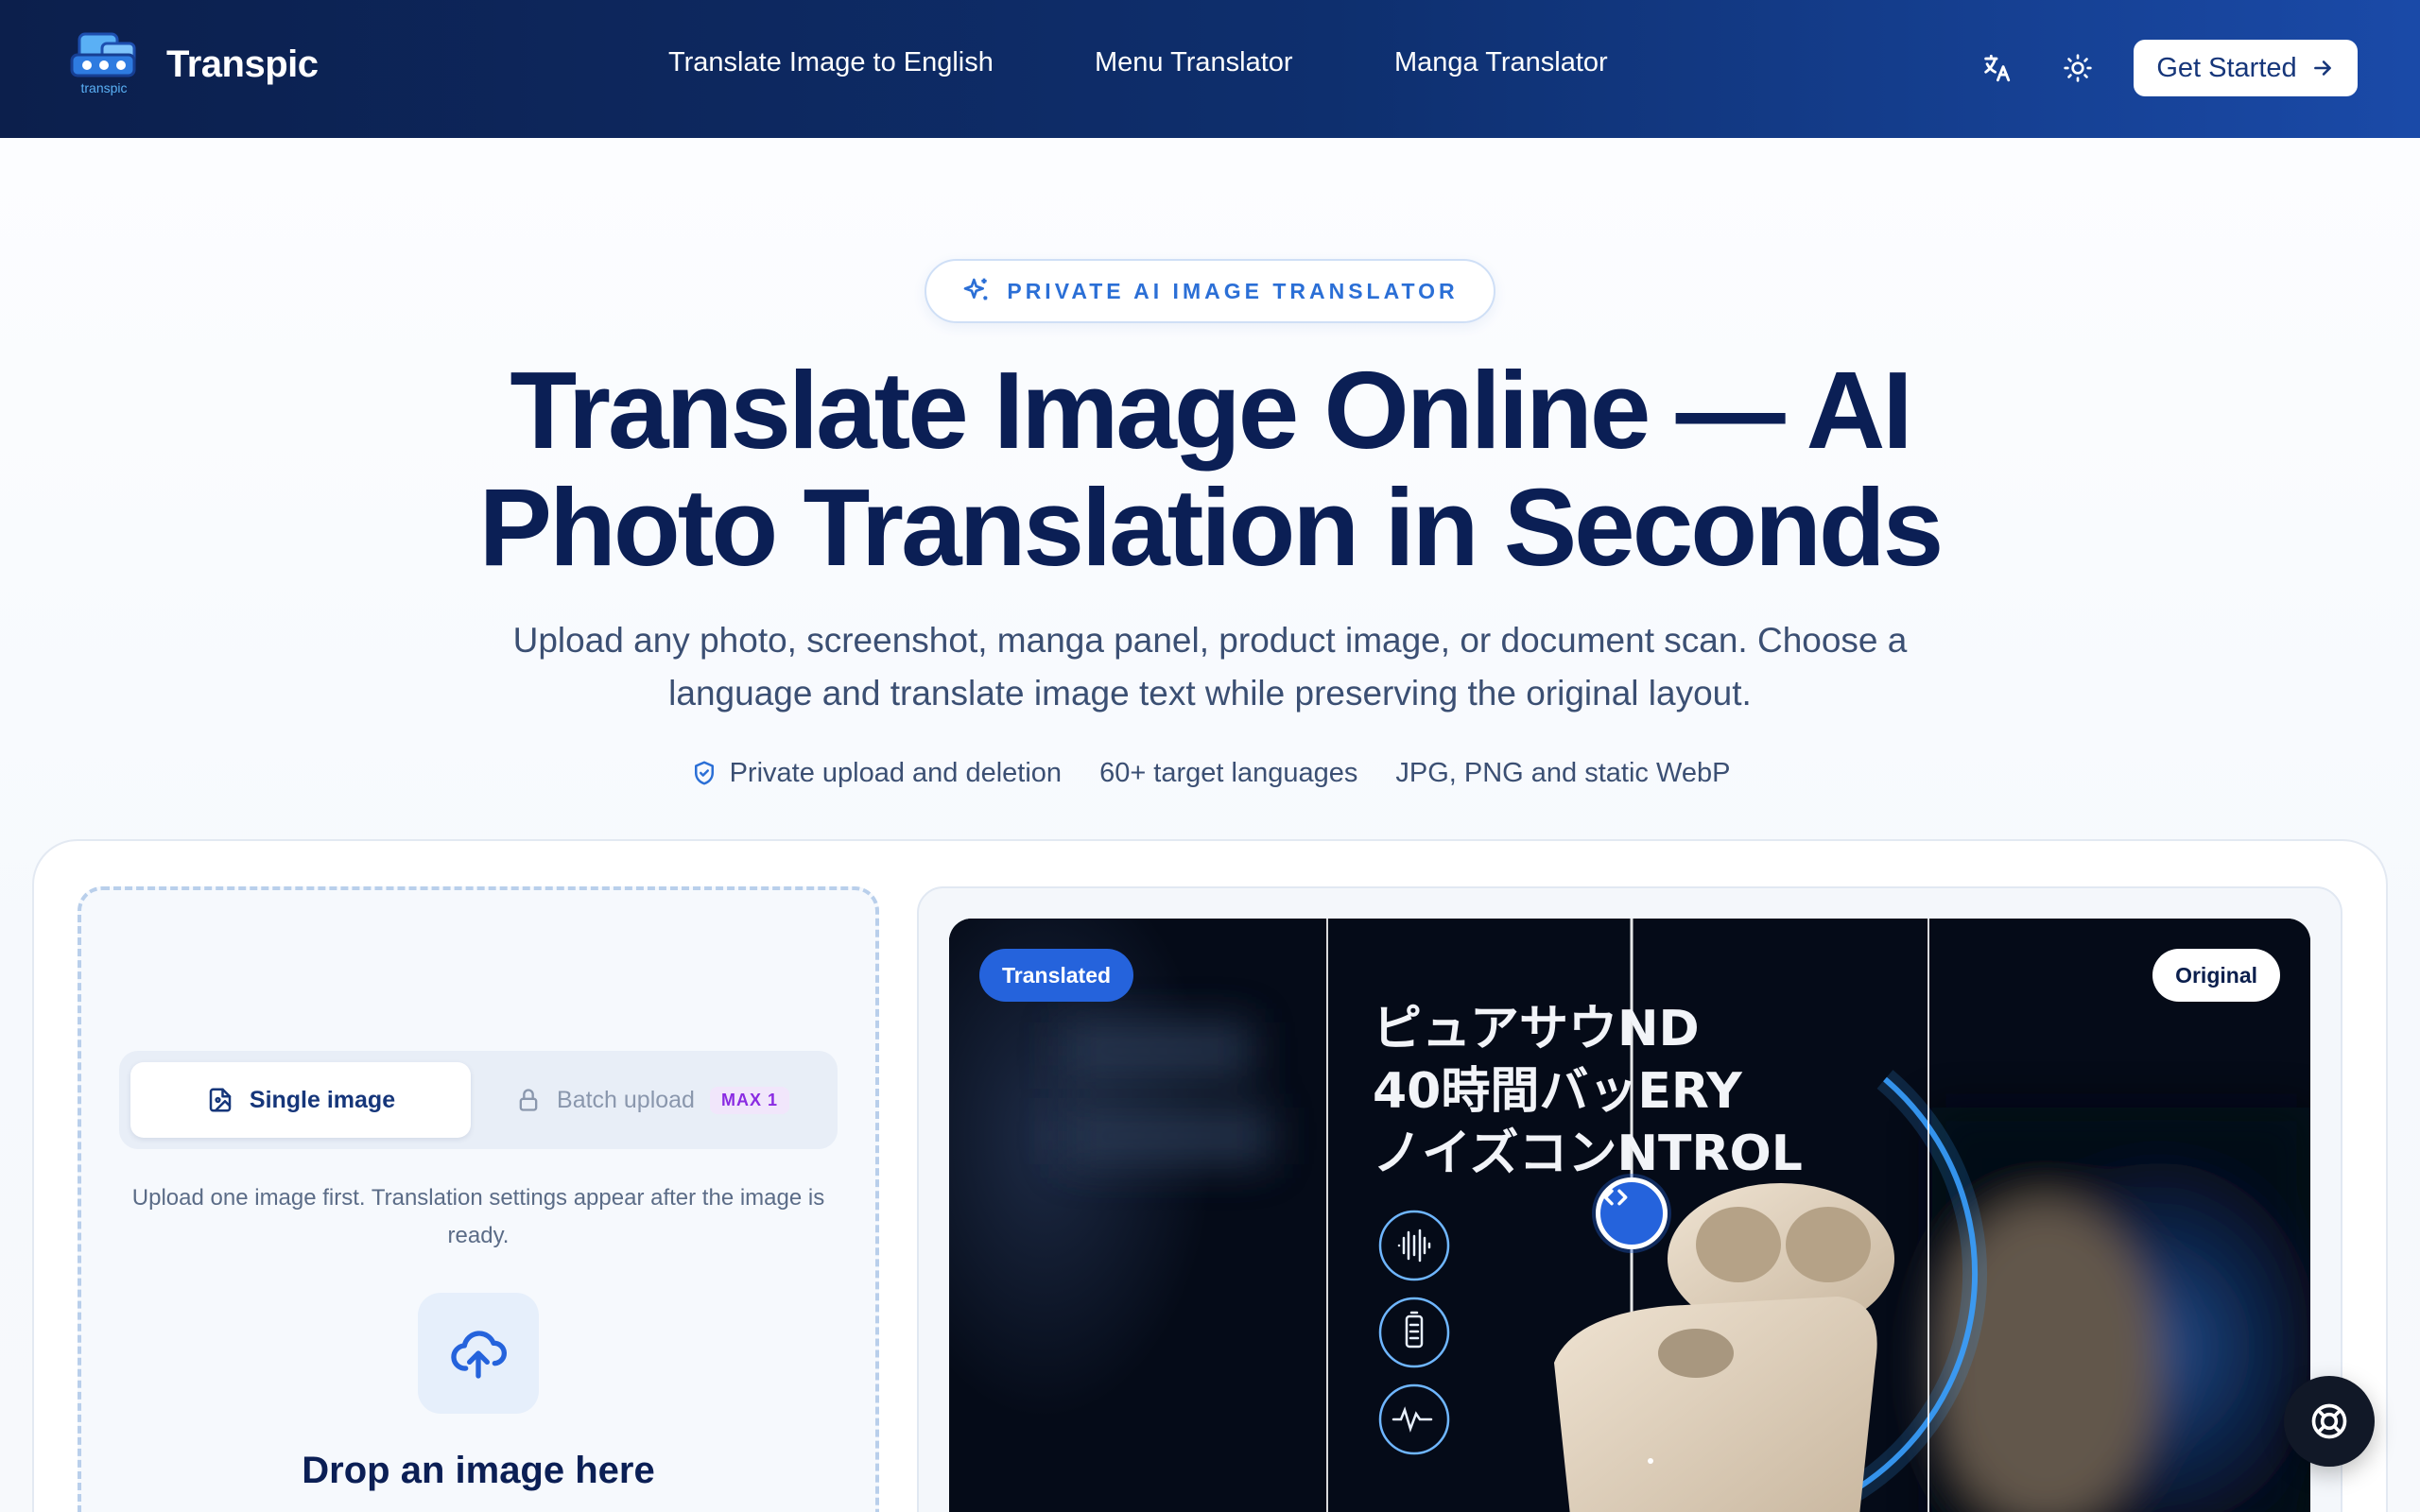 This screenshot has width=2420, height=1512. What do you see at coordinates (1537, 1029) in the screenshot?
I see `text-line: ピュアサウND` at bounding box center [1537, 1029].